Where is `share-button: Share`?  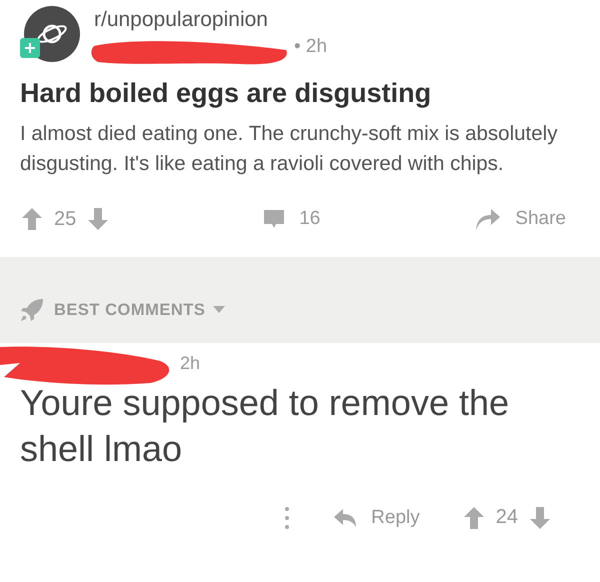
share-button: Share is located at coordinates (520, 219).